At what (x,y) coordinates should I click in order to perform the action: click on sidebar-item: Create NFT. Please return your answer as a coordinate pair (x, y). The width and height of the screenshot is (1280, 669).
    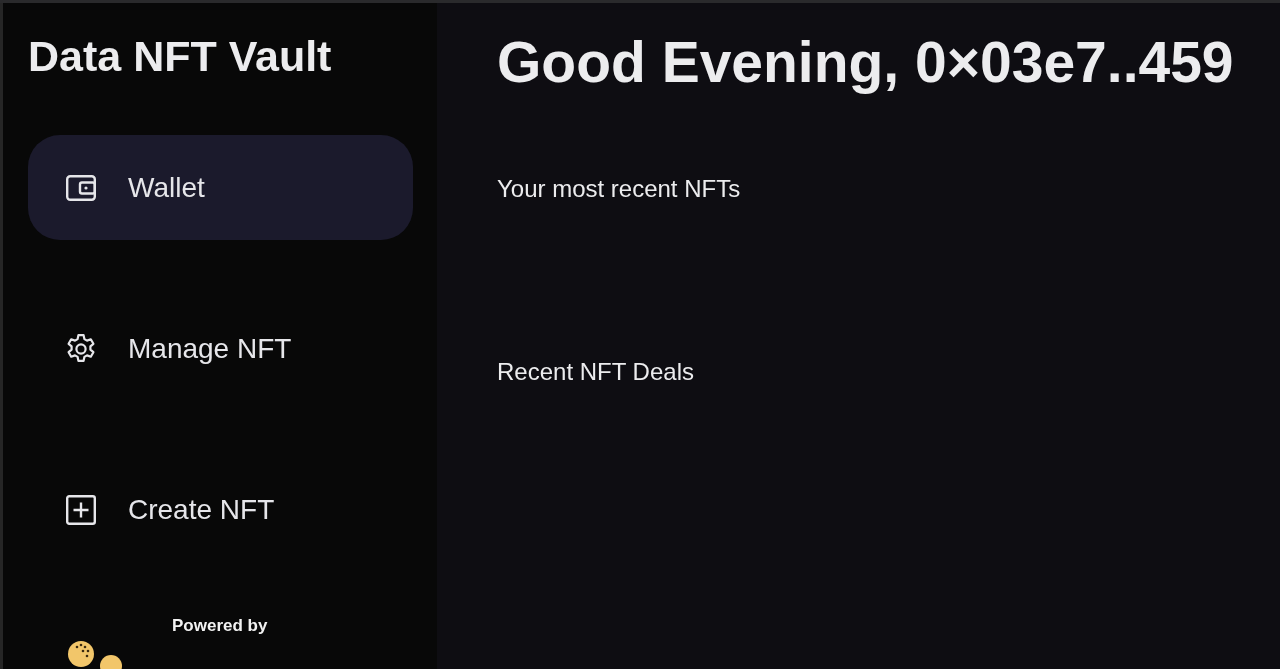
    Looking at the image, I should click on (220, 509).